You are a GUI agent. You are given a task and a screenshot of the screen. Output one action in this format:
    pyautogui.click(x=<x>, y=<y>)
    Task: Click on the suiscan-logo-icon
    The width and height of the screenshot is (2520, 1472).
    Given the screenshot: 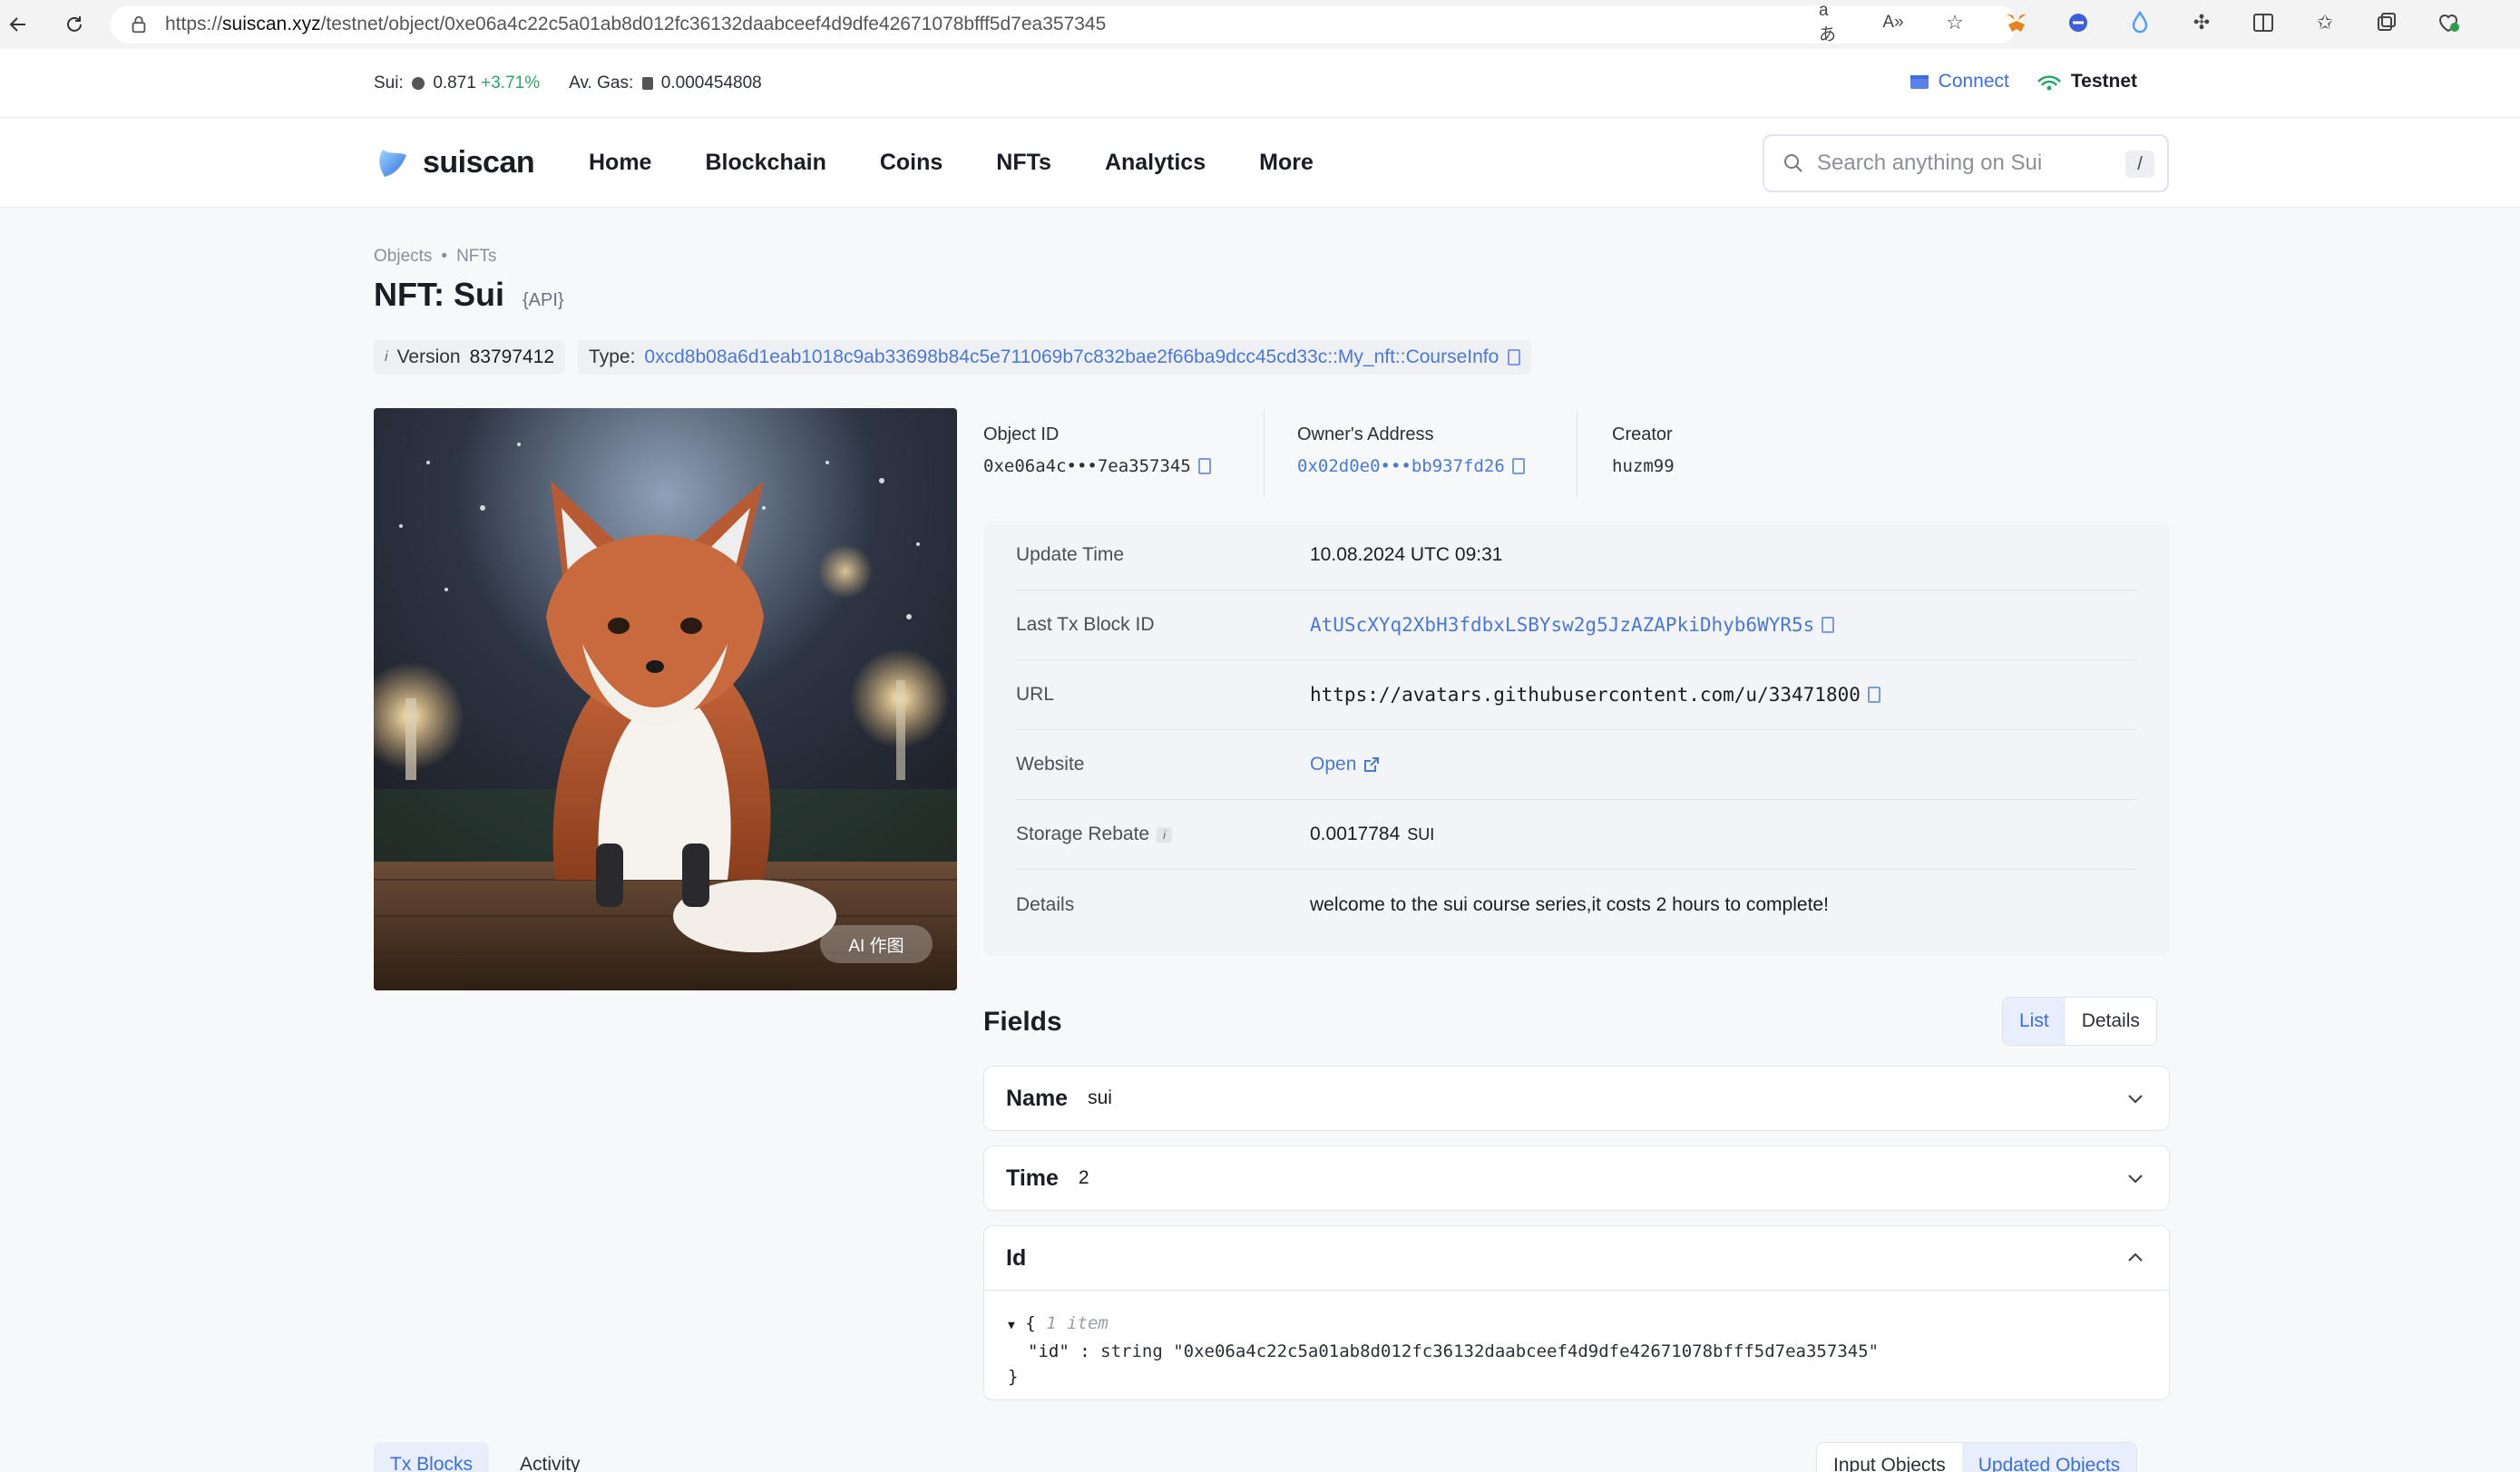 What is the action you would take?
    pyautogui.click(x=393, y=163)
    